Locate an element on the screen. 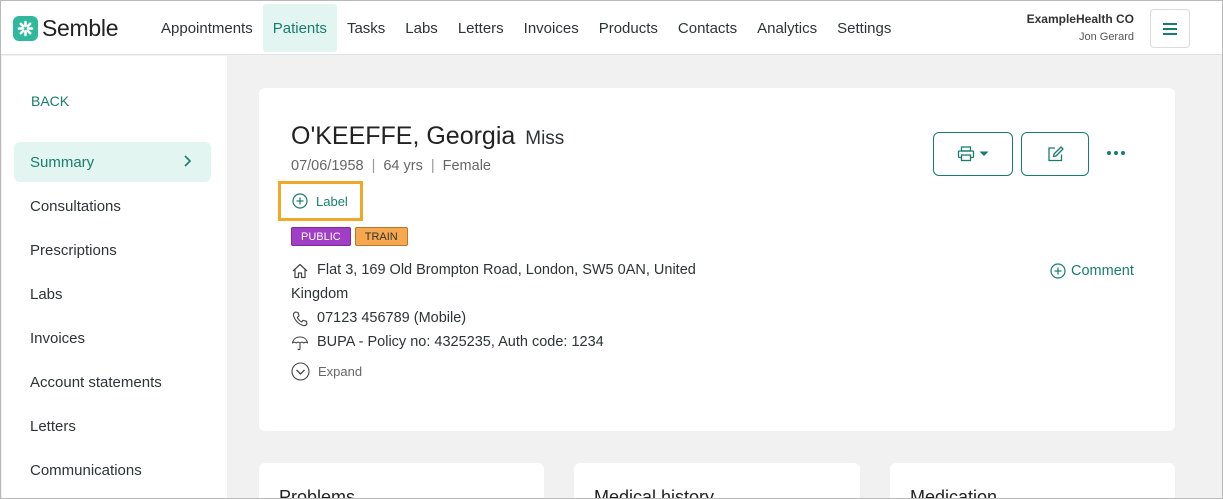 The height and width of the screenshot is (499, 1223). chevron-right-icon is located at coordinates (188, 161).